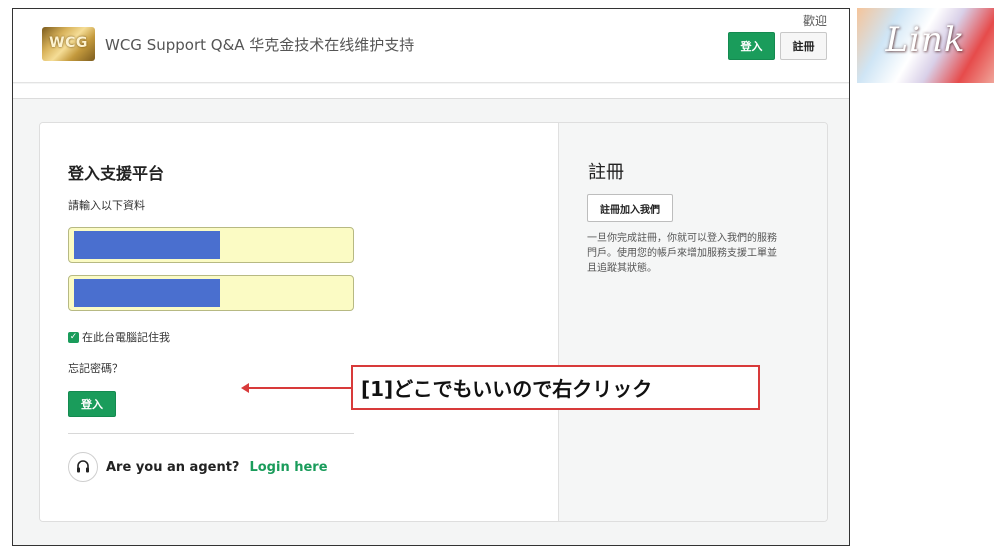 Image resolution: width=1000 pixels, height=550 pixels. I want to click on login-submit-button: 登入, so click(92, 404).